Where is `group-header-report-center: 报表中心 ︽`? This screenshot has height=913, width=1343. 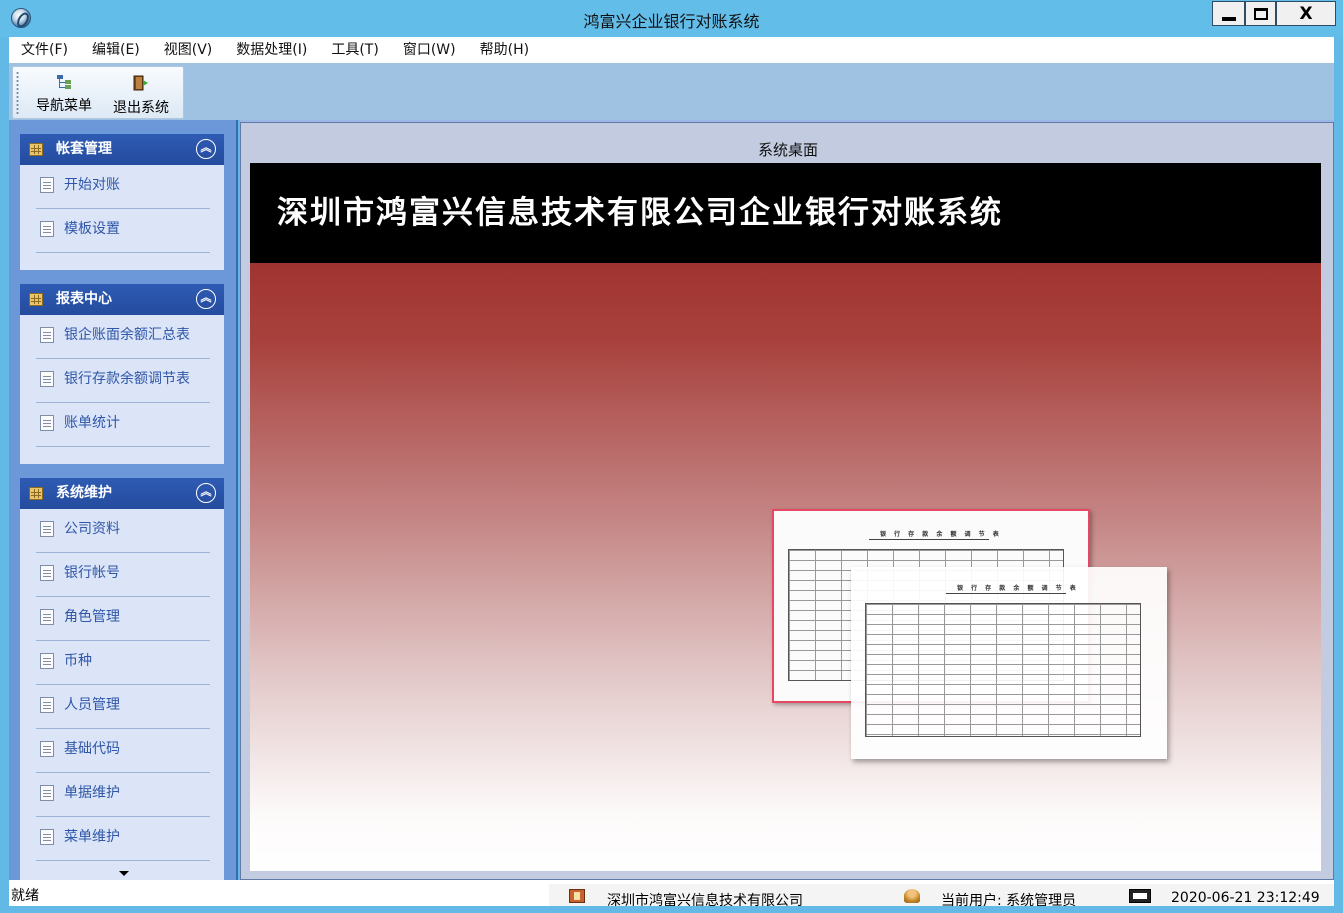
group-header-report-center: 报表中心 ︽ is located at coordinates (122, 299).